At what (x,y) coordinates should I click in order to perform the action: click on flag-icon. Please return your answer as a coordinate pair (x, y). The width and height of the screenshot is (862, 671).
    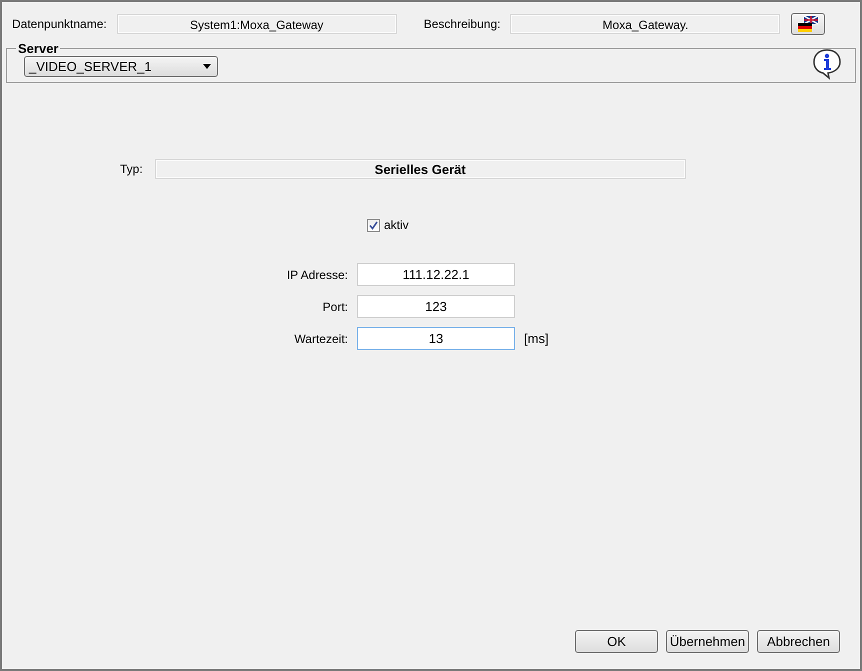
    Looking at the image, I should click on (808, 24).